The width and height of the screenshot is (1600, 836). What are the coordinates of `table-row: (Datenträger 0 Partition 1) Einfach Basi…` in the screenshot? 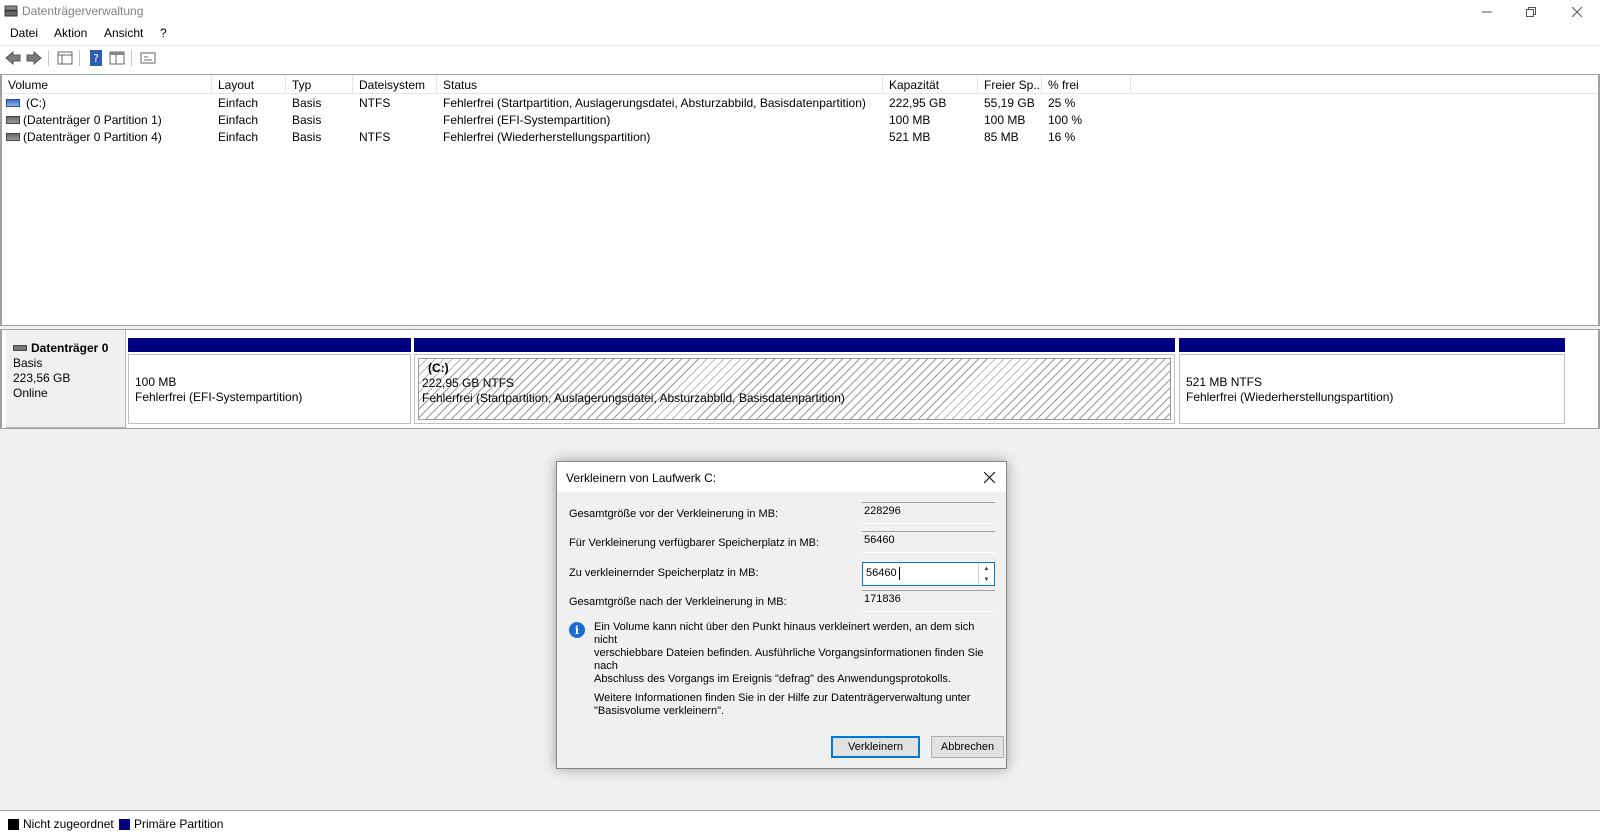 It's located at (800, 120).